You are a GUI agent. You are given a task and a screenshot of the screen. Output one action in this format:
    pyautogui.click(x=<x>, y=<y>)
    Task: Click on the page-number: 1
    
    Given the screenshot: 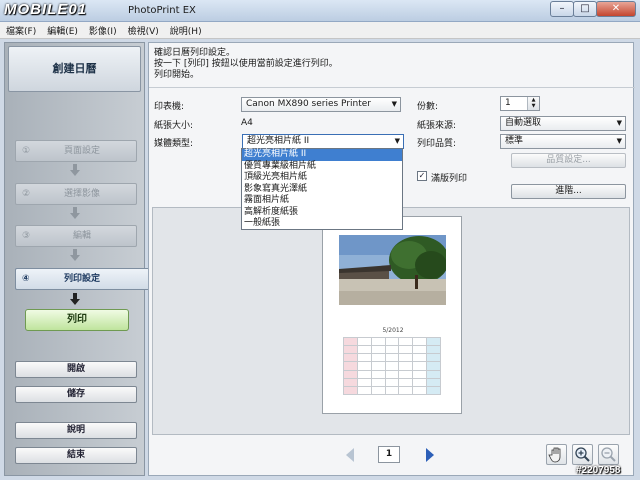 What is the action you would take?
    pyautogui.click(x=389, y=454)
    